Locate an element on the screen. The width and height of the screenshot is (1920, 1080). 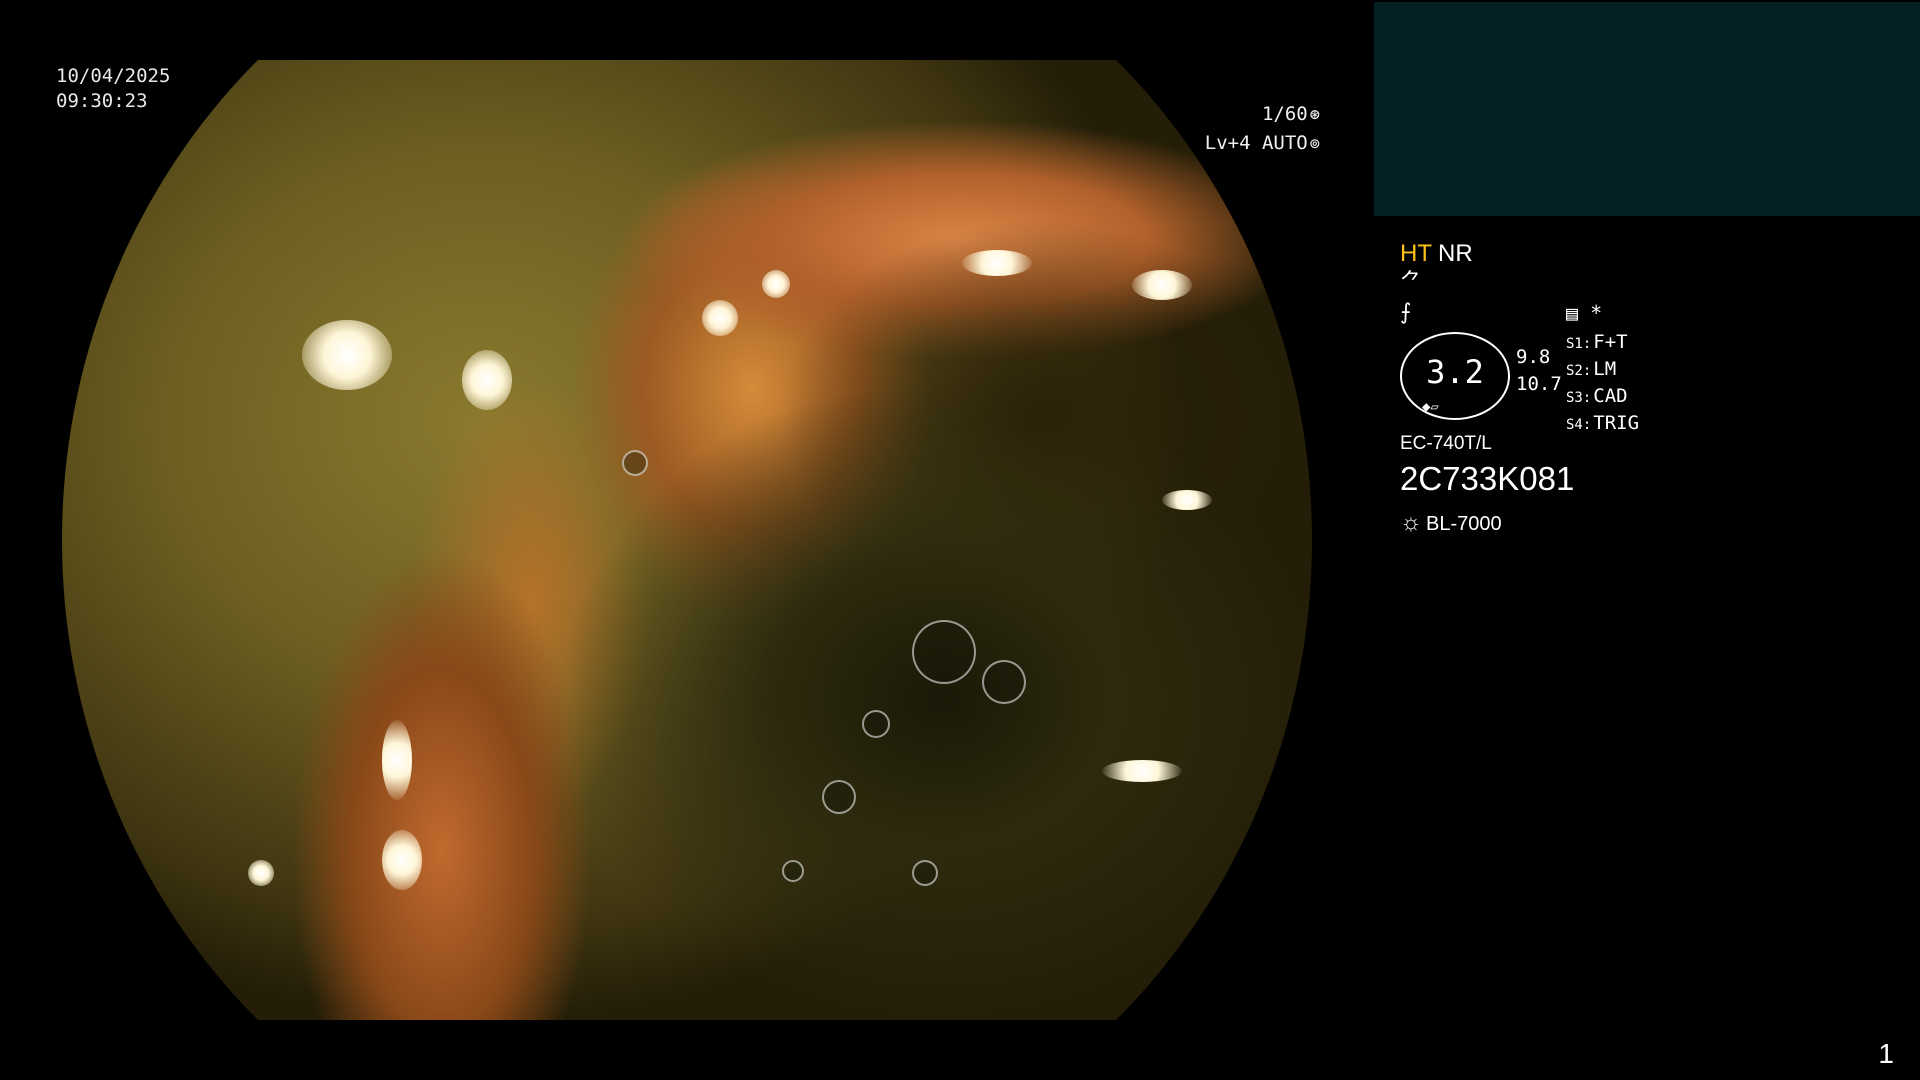
switch-s4: S4: TRIG is located at coordinates (1602, 424).